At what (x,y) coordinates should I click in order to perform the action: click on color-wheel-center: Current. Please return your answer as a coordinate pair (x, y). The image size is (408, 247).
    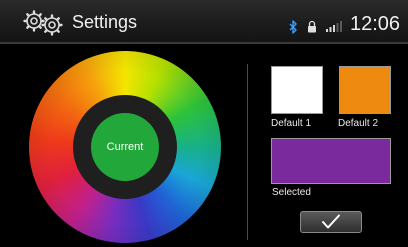
    Looking at the image, I should click on (125, 147).